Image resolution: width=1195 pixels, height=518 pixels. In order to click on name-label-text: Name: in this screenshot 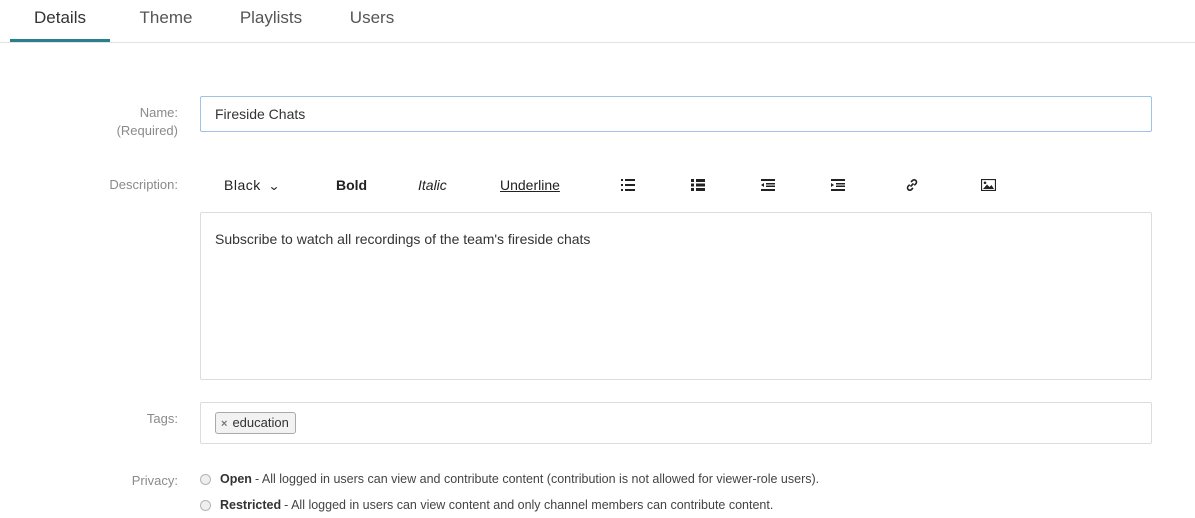, I will do `click(158, 112)`.